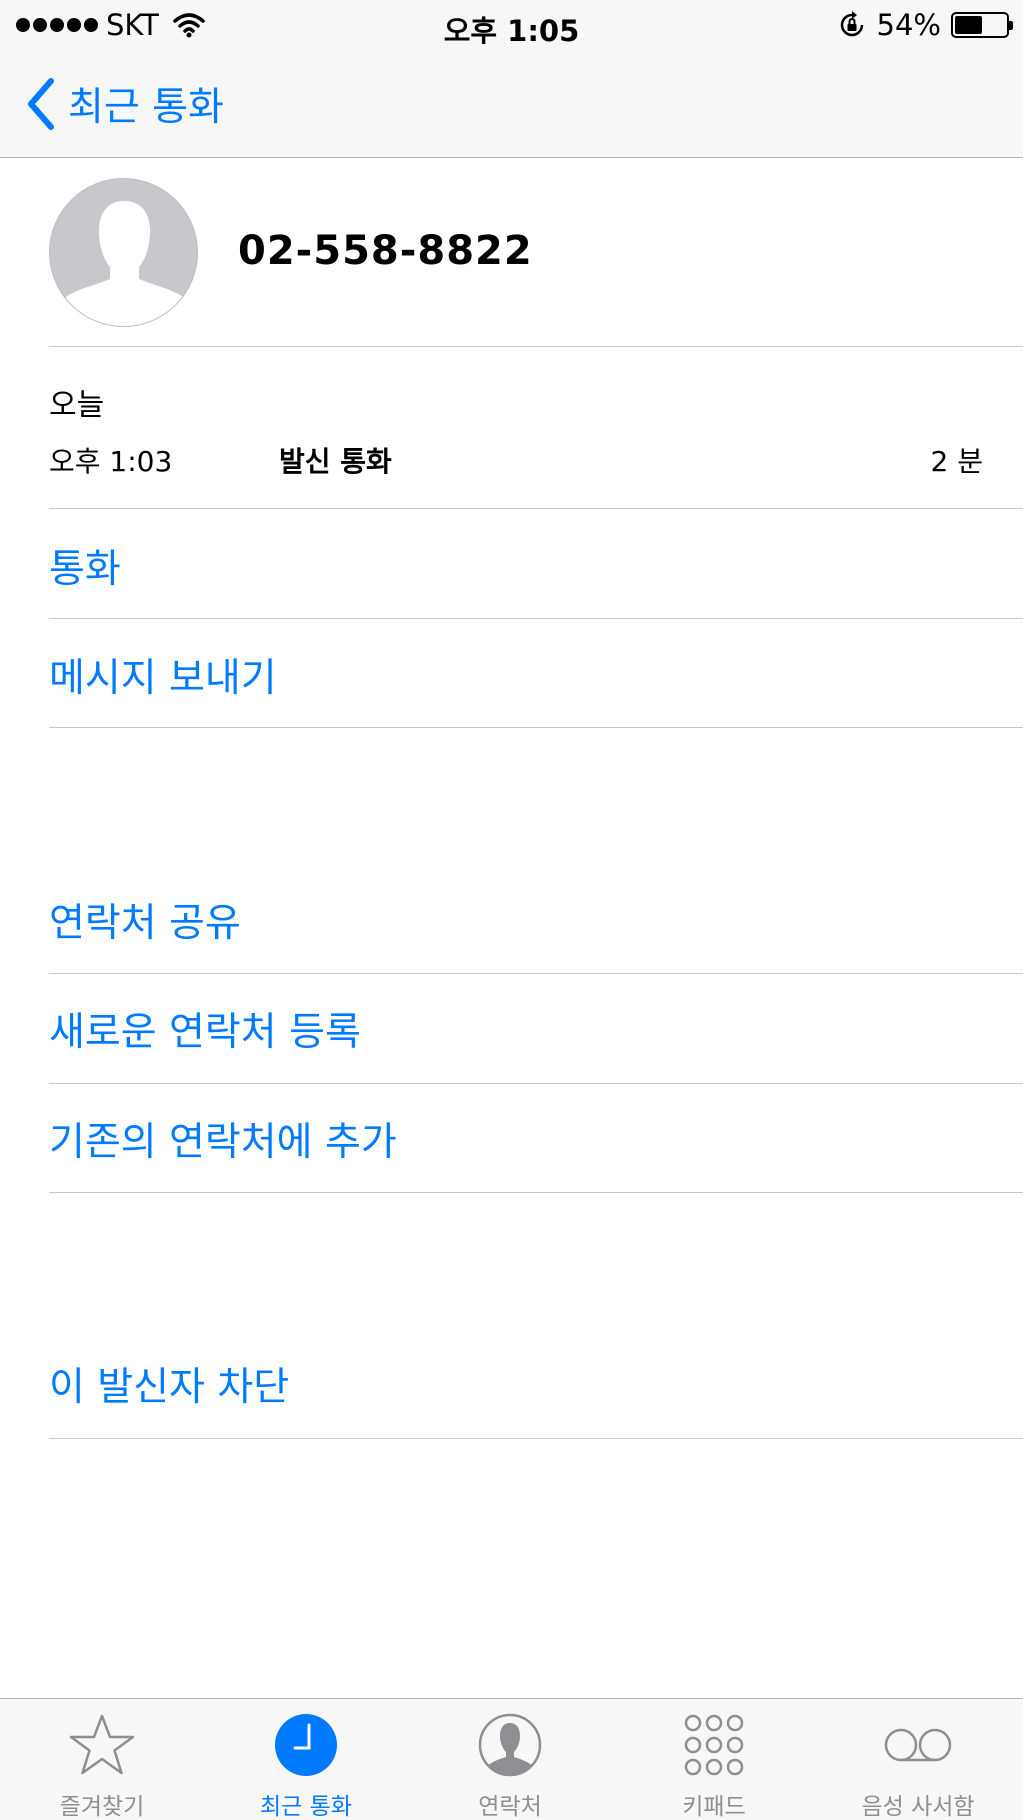 This screenshot has height=1820, width=1023. I want to click on tab-contacts: 연락처, so click(510, 1759).